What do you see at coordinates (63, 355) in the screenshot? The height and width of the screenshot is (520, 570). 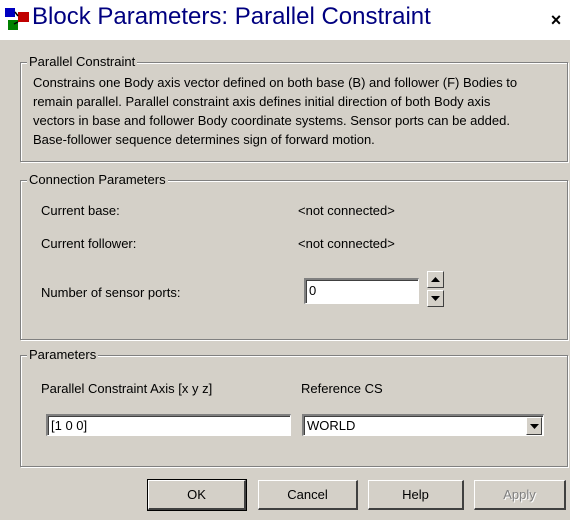 I see `parameters-legend: Parameters` at bounding box center [63, 355].